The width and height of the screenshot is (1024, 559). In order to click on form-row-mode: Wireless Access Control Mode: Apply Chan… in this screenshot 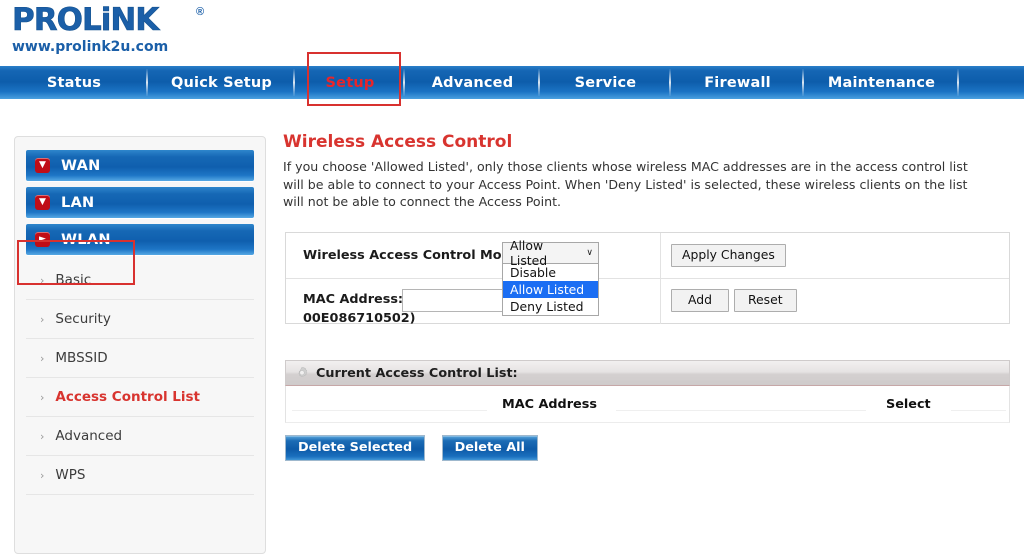, I will do `click(647, 256)`.